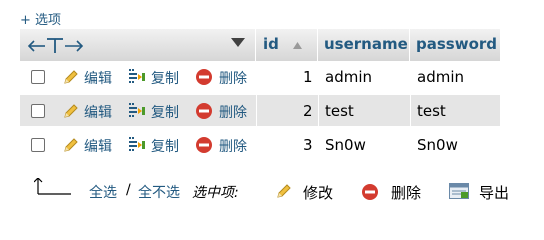 The height and width of the screenshot is (240, 544). What do you see at coordinates (318, 192) in the screenshot?
I see `bulk-edit-button: 修改` at bounding box center [318, 192].